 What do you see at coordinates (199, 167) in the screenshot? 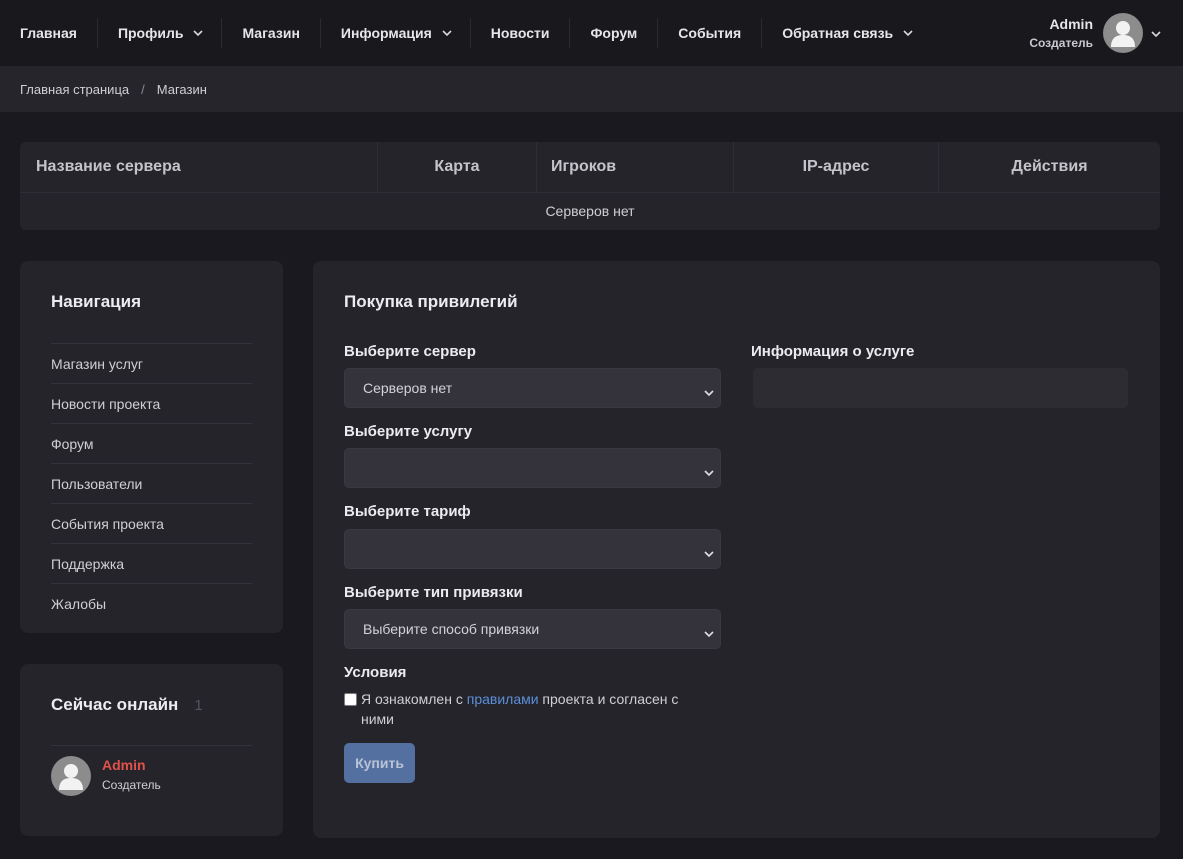
I see `column-header-server-name: Название сервера` at bounding box center [199, 167].